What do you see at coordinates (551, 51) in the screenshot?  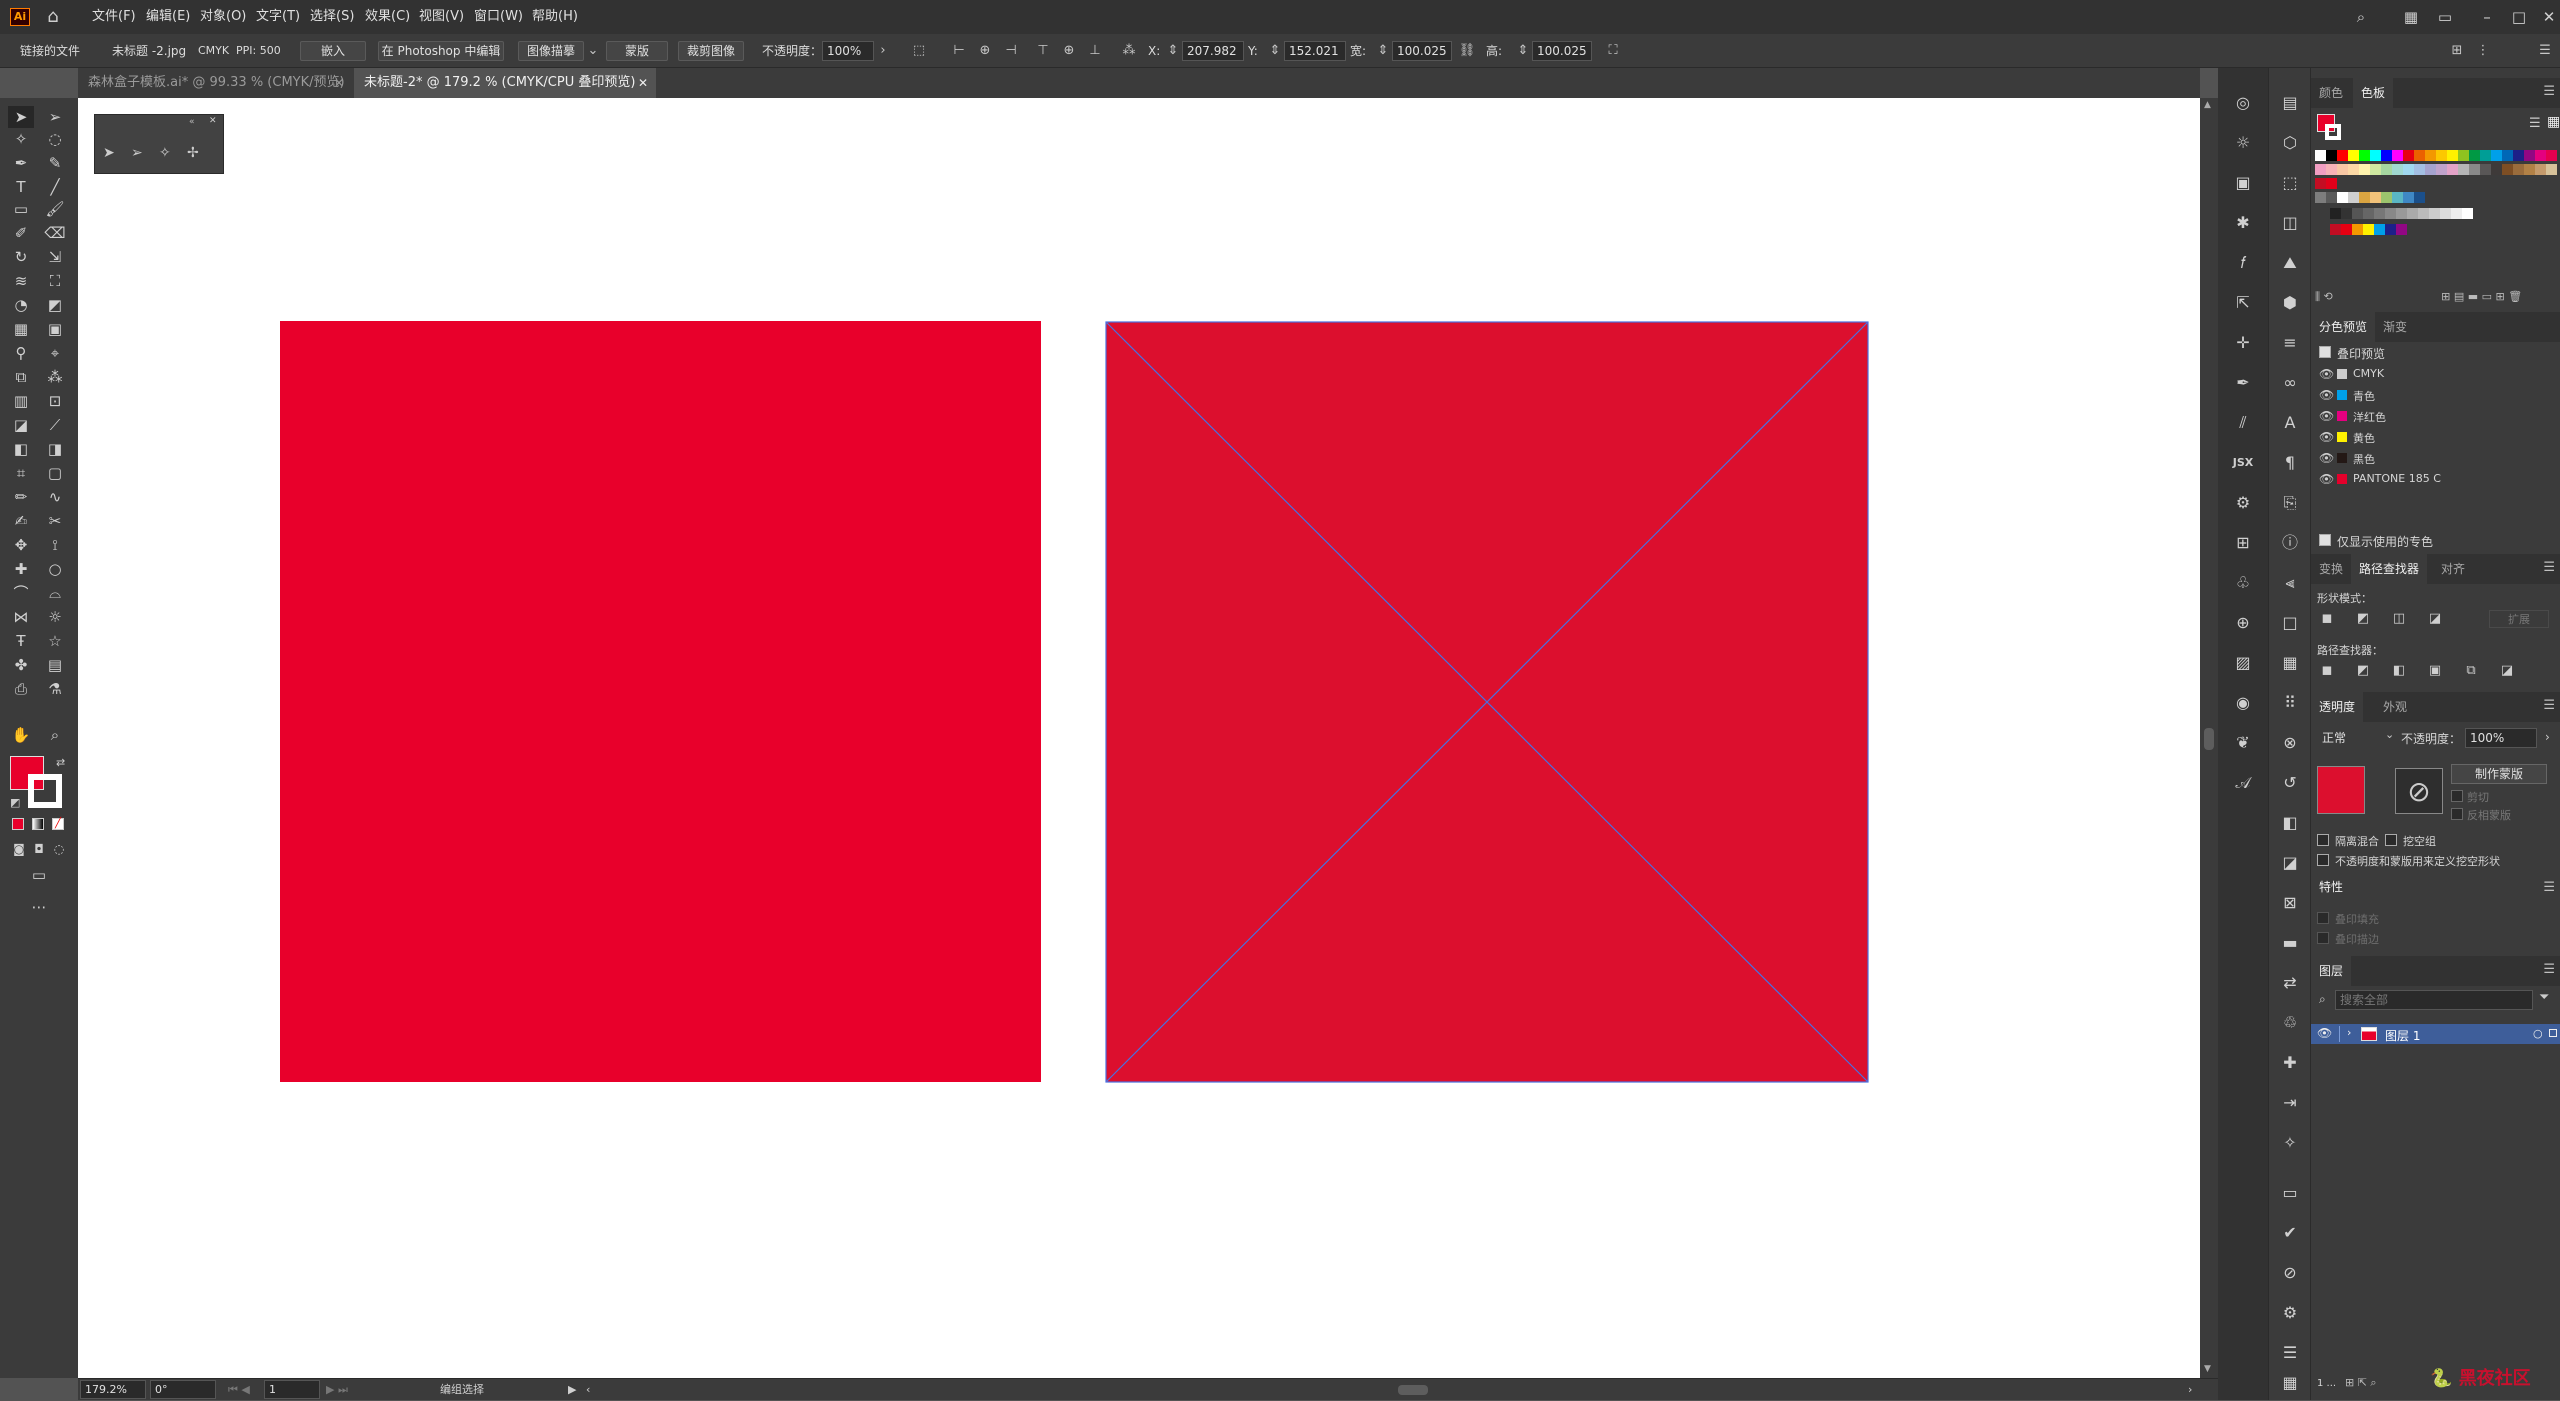 I see `image-trace-button: 图像描摹` at bounding box center [551, 51].